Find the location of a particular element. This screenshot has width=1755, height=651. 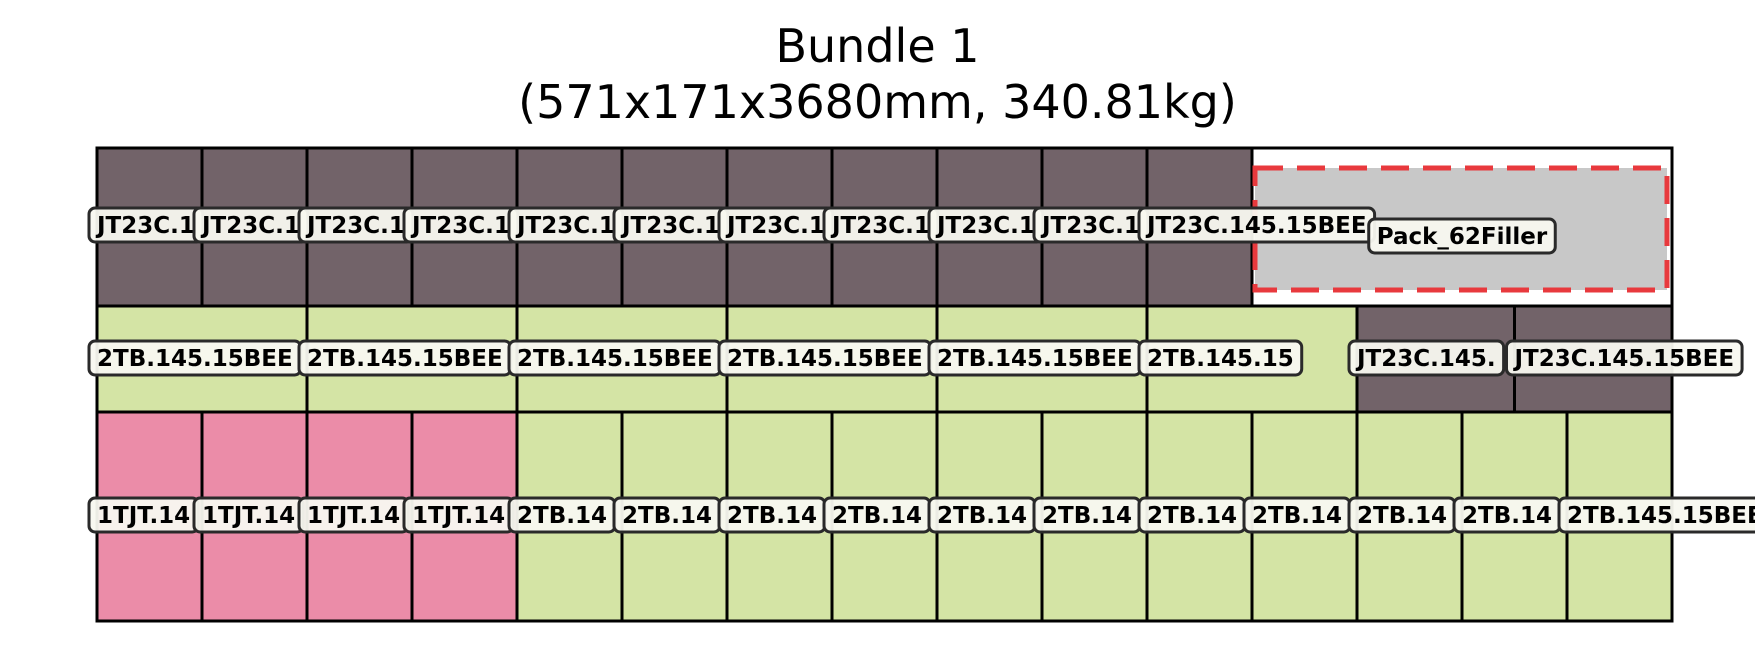

pack-label: JT23C.145. is located at coordinates (1426, 358).